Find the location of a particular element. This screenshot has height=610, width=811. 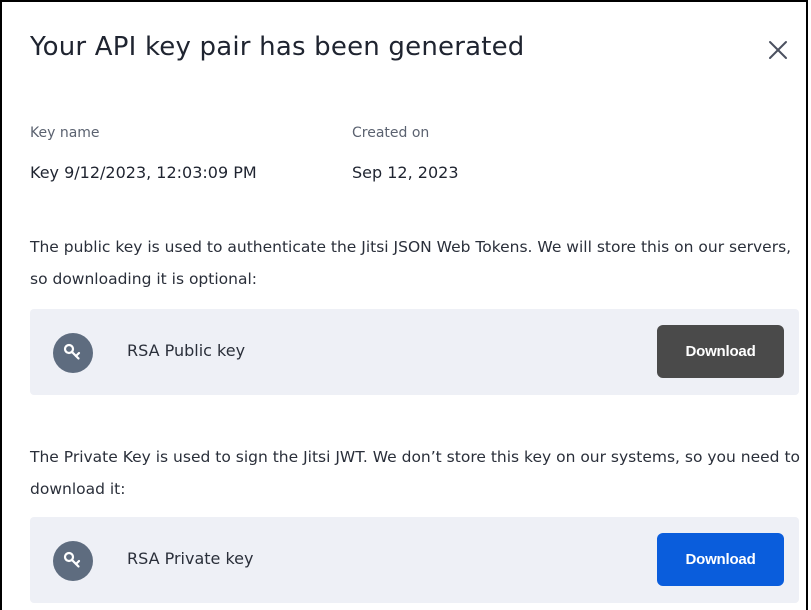

public-key-avatar is located at coordinates (73, 353).